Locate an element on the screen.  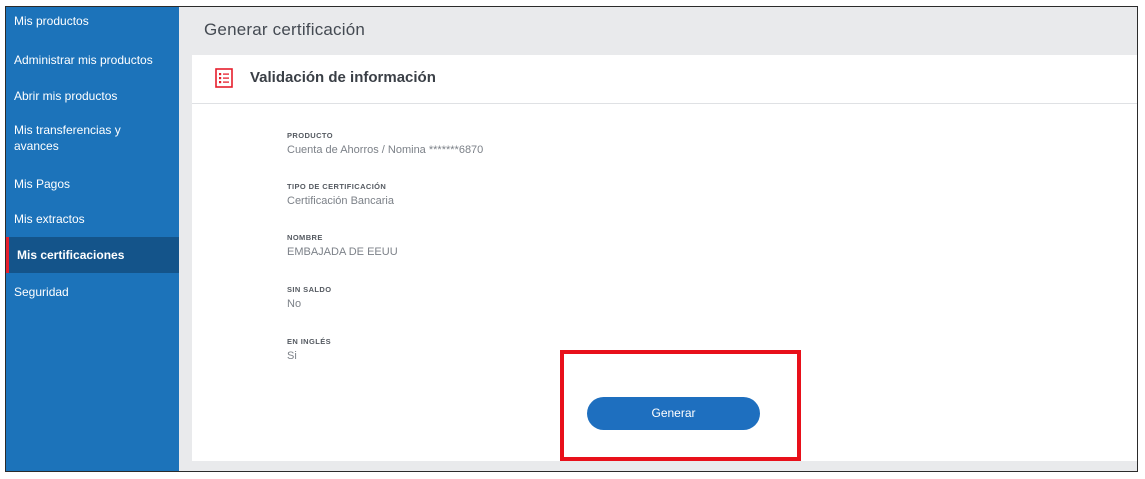
sidebar-item-transferencias: Mis transferencias y avances is located at coordinates (81, 138).